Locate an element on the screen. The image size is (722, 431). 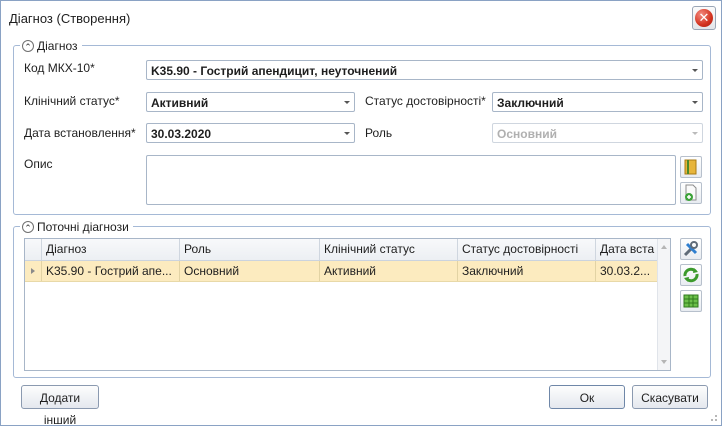
edit-button is located at coordinates (691, 249).